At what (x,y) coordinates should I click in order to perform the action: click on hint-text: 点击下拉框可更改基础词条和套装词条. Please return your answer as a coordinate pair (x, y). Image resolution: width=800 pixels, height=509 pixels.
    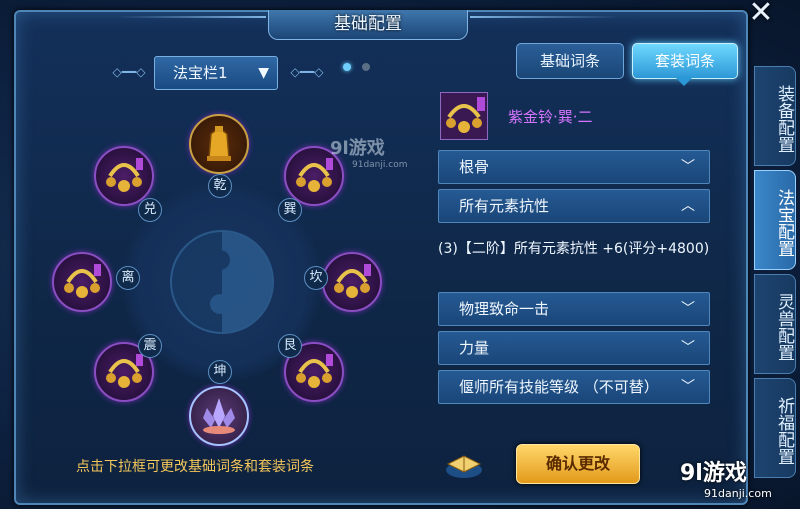
    Looking at the image, I should click on (195, 467).